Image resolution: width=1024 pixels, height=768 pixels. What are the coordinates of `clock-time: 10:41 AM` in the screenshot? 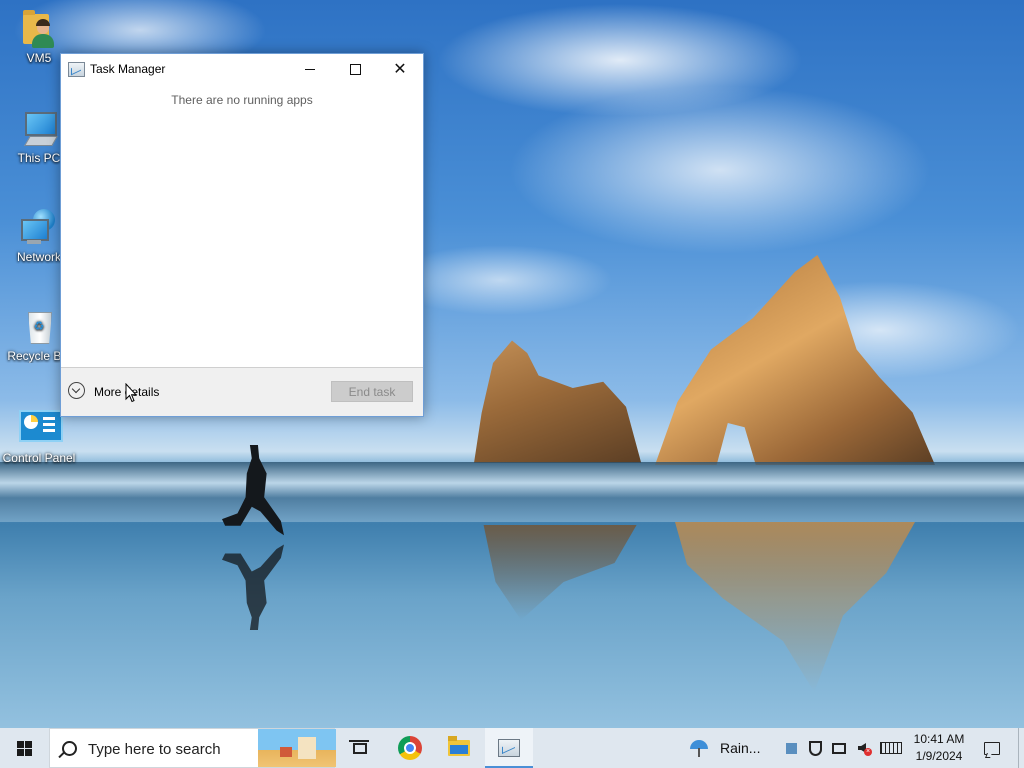 It's located at (939, 739).